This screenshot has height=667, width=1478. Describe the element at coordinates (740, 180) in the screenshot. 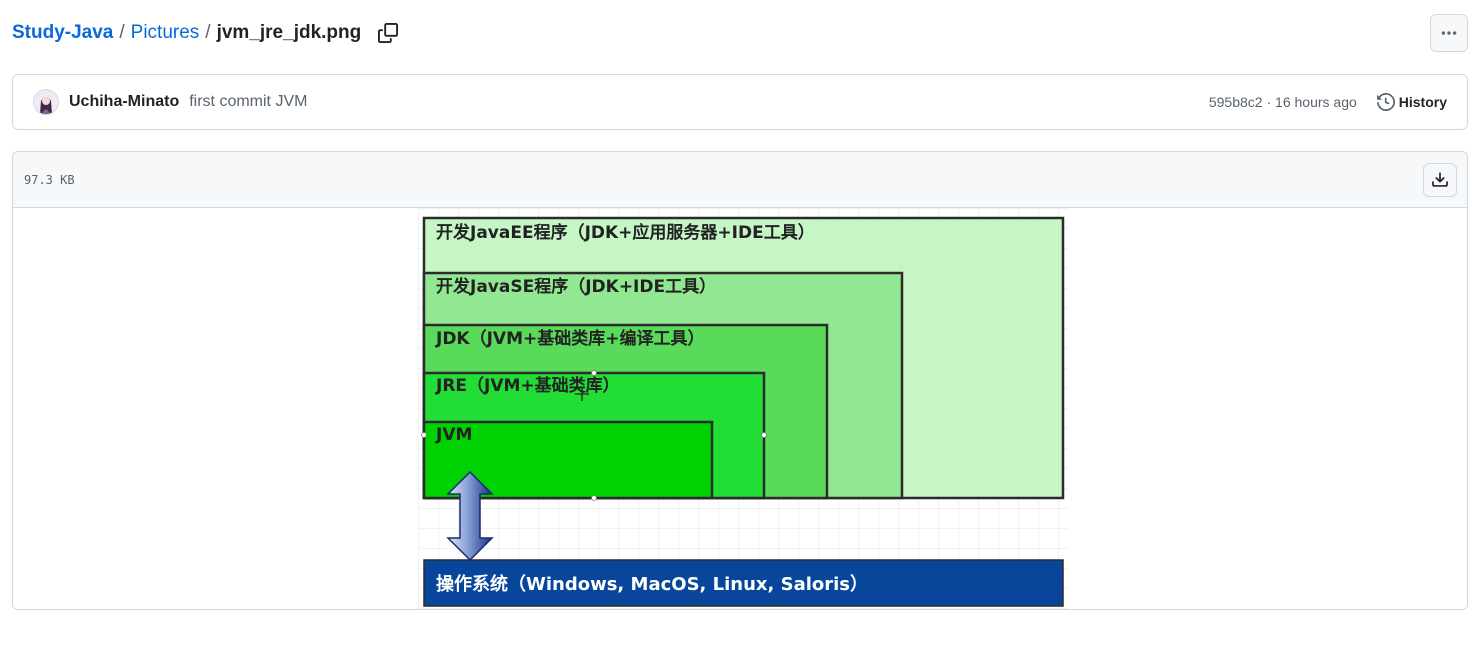

I see `file-header: 97.3 KB` at that location.